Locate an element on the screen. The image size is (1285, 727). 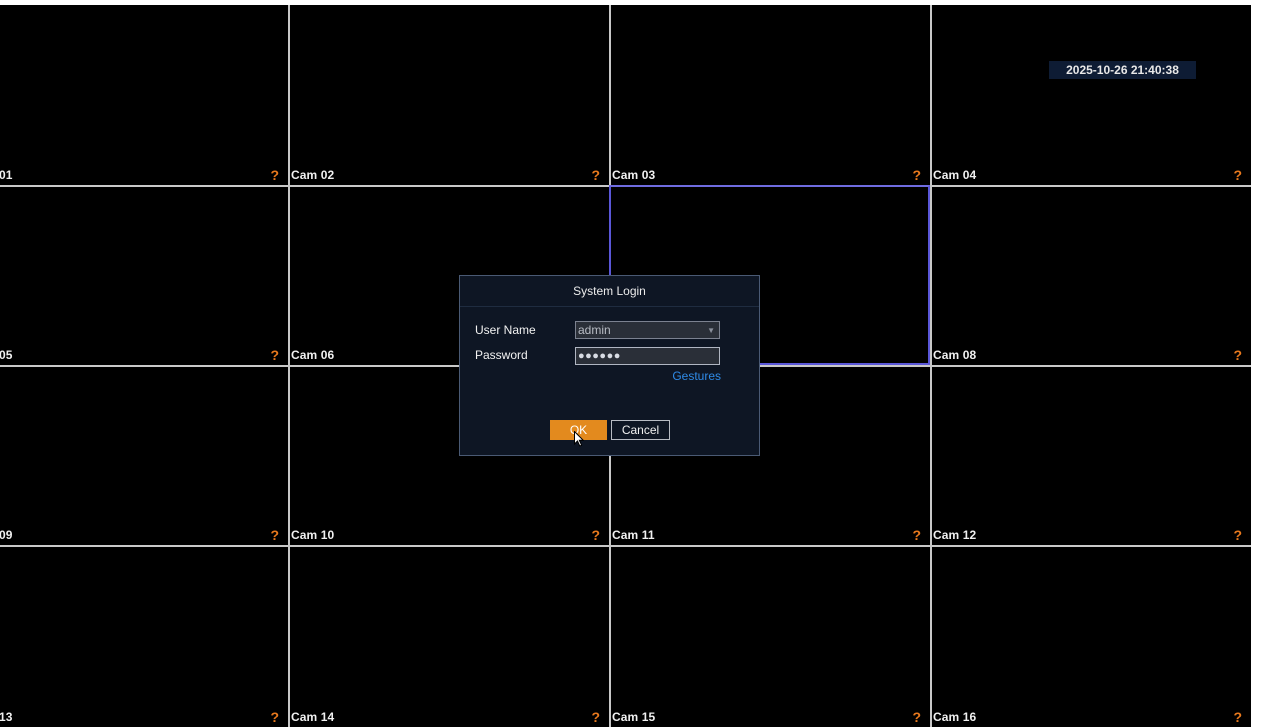
dialog-title: System Login is located at coordinates (609, 291).